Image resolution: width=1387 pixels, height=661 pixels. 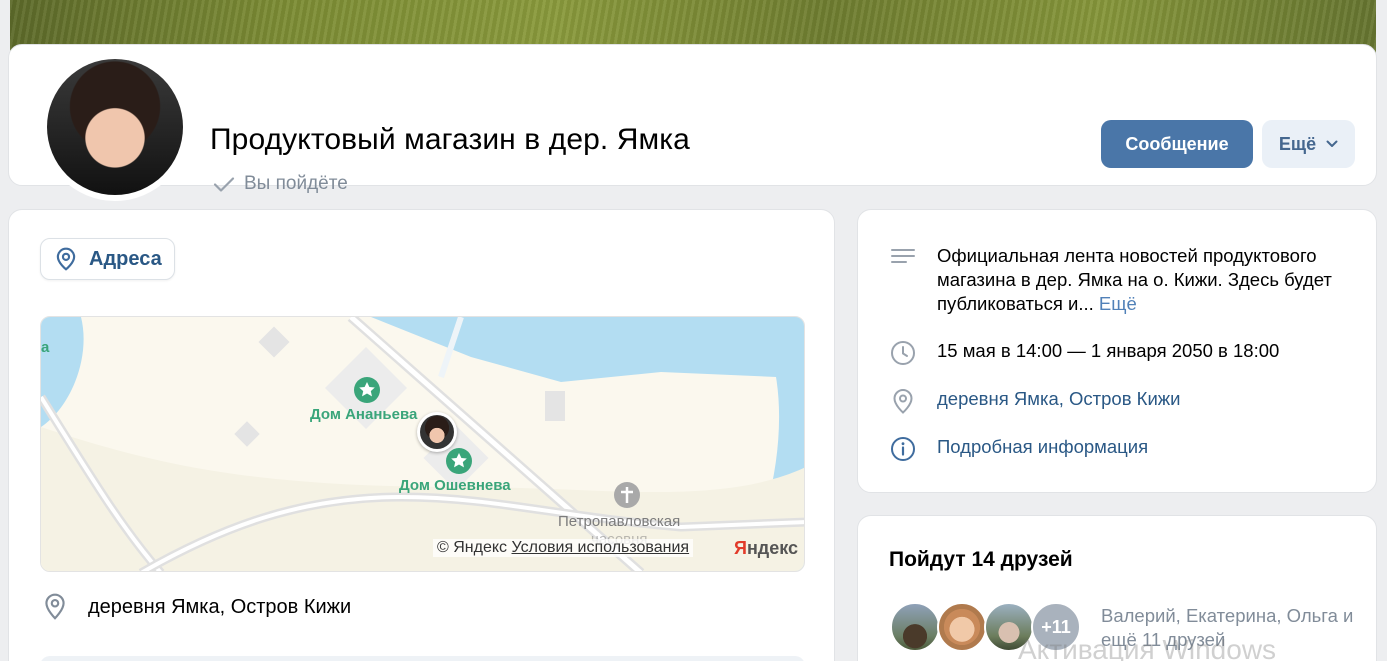 I want to click on description-more-link: Ещё, so click(x=1118, y=303).